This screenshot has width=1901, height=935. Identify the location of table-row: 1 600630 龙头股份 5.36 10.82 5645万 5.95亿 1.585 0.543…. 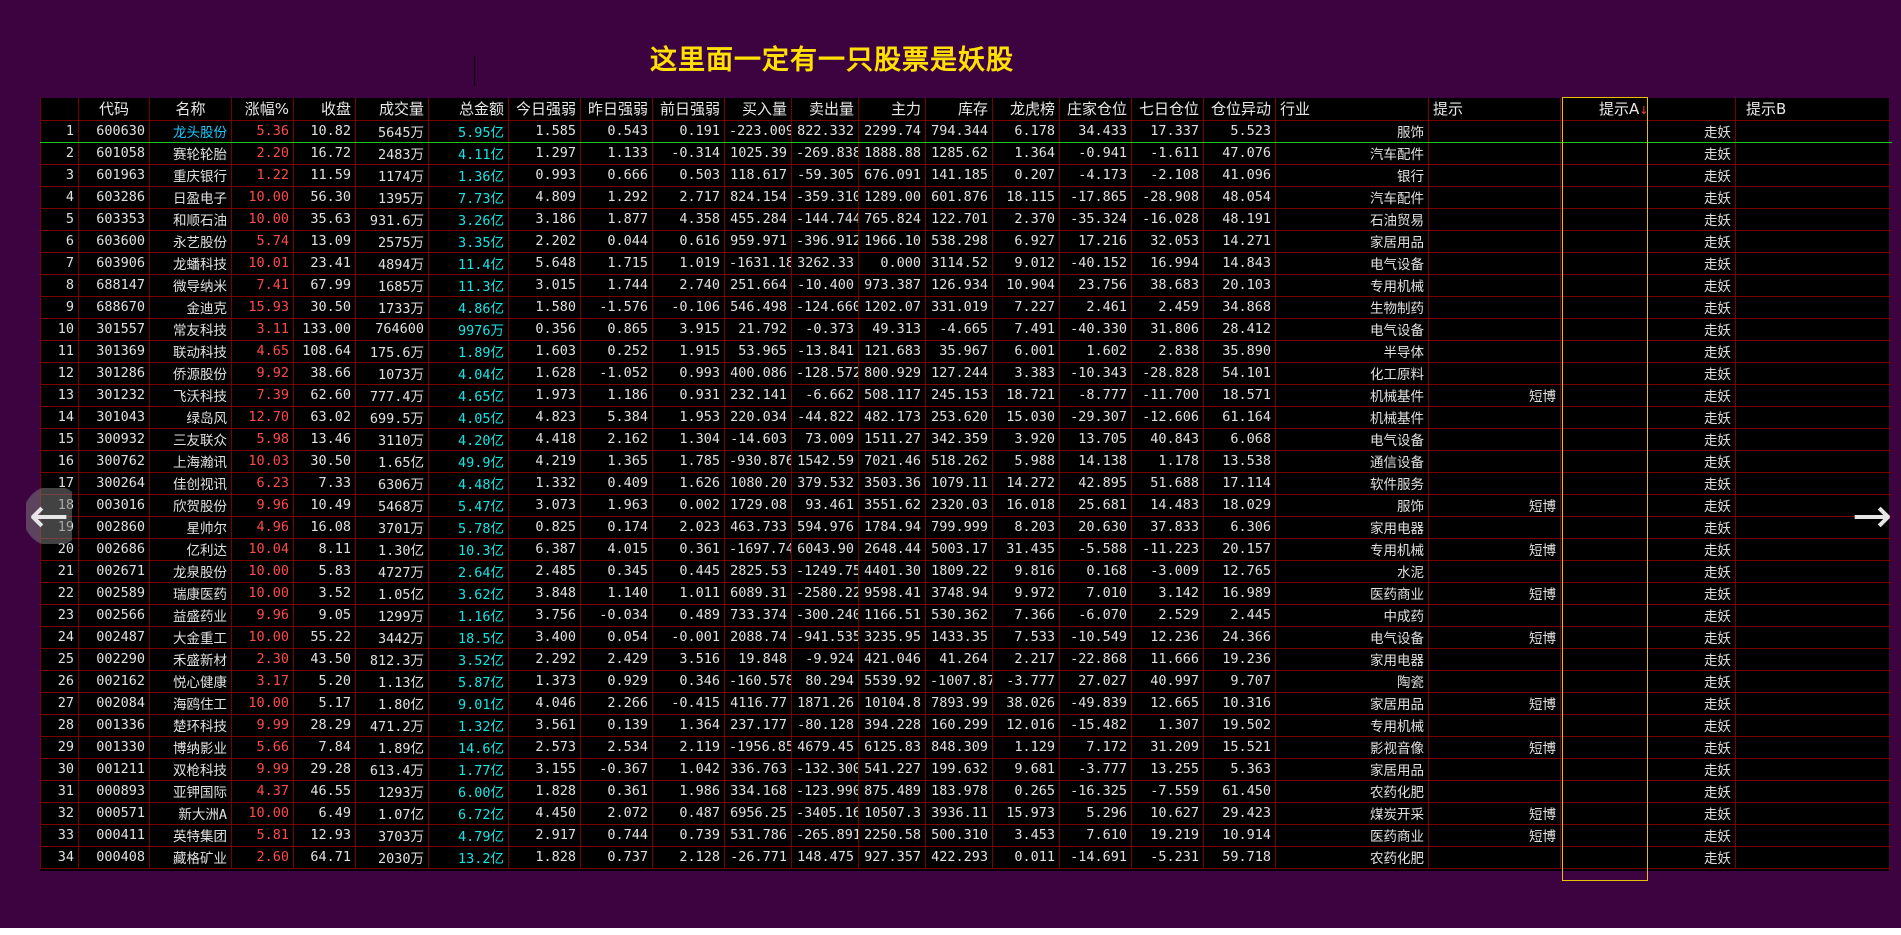
(966, 131).